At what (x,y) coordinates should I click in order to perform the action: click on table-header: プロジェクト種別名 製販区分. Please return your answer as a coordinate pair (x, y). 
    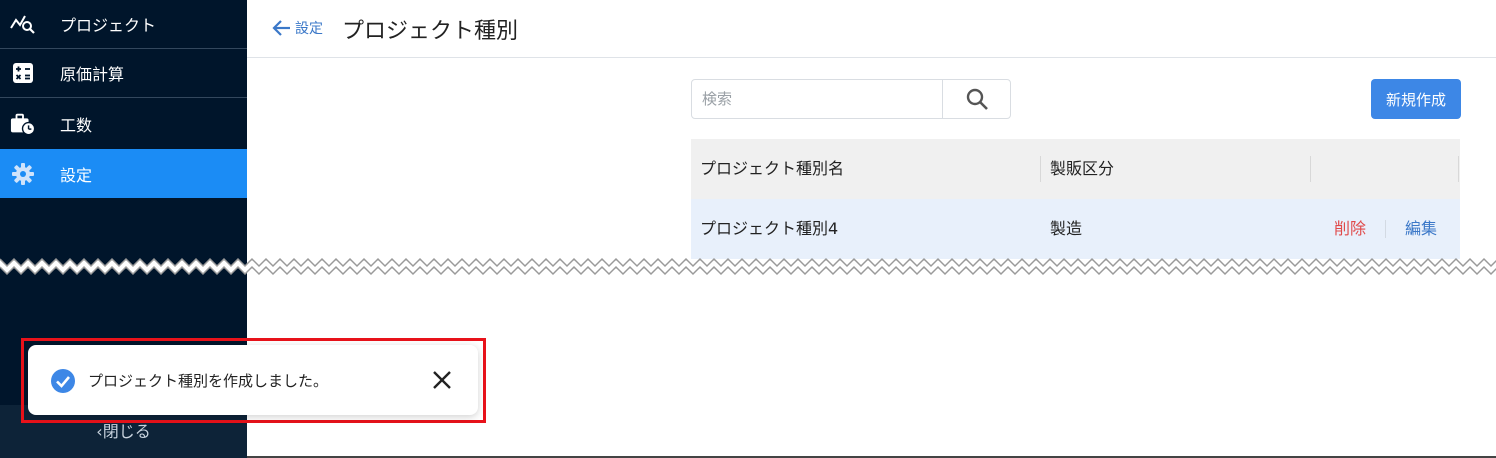
    Looking at the image, I should click on (1075, 169).